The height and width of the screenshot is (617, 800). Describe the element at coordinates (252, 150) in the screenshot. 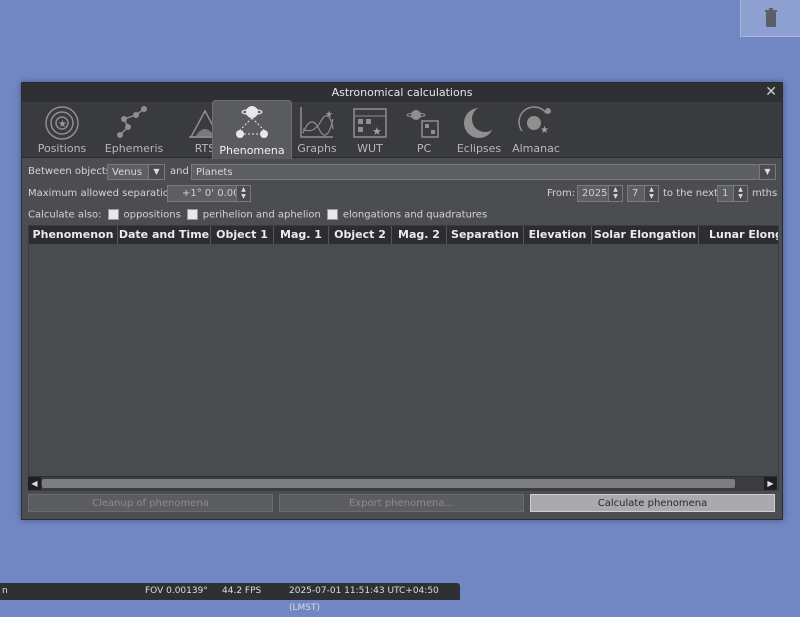

I see `tab-label: Phenomena` at that location.